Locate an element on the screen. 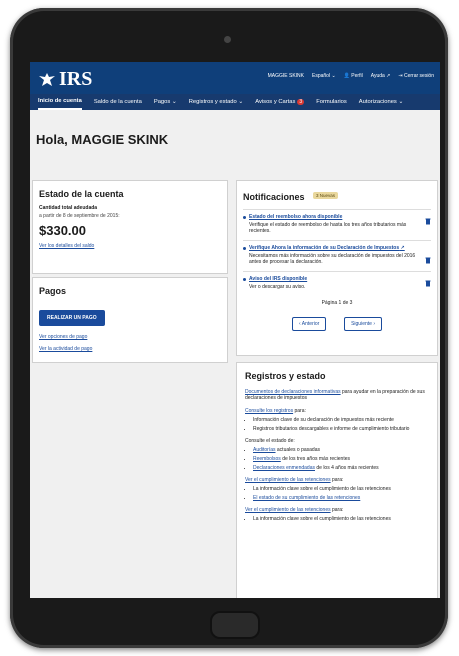  notification-title-link: Estado del reembolso ahora disponible is located at coordinates (340, 217).